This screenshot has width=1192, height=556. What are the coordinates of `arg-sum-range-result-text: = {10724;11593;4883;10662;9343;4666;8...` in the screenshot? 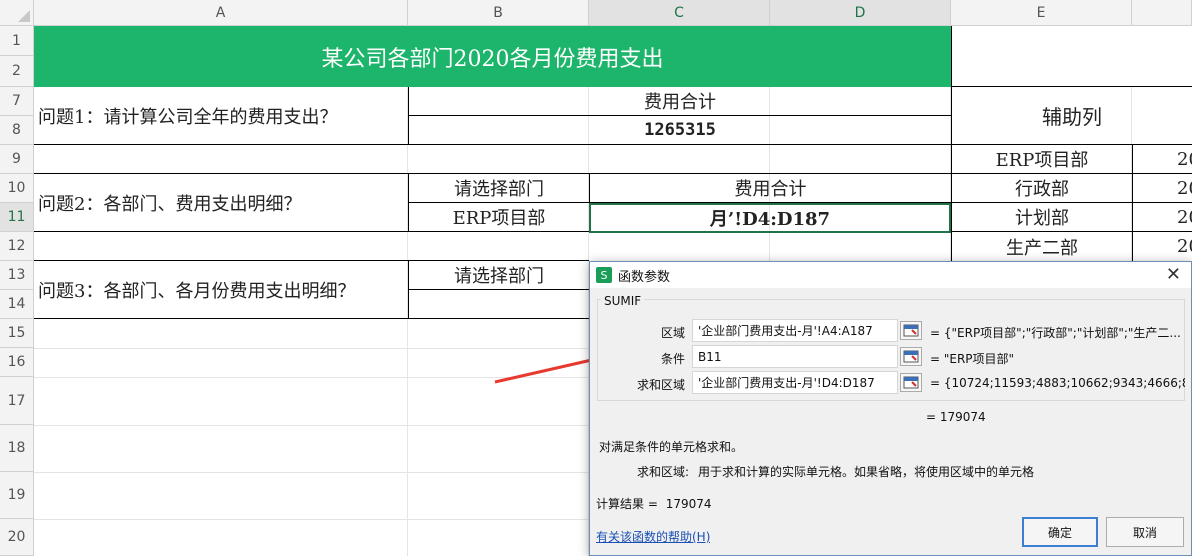 It's located at (1057, 383).